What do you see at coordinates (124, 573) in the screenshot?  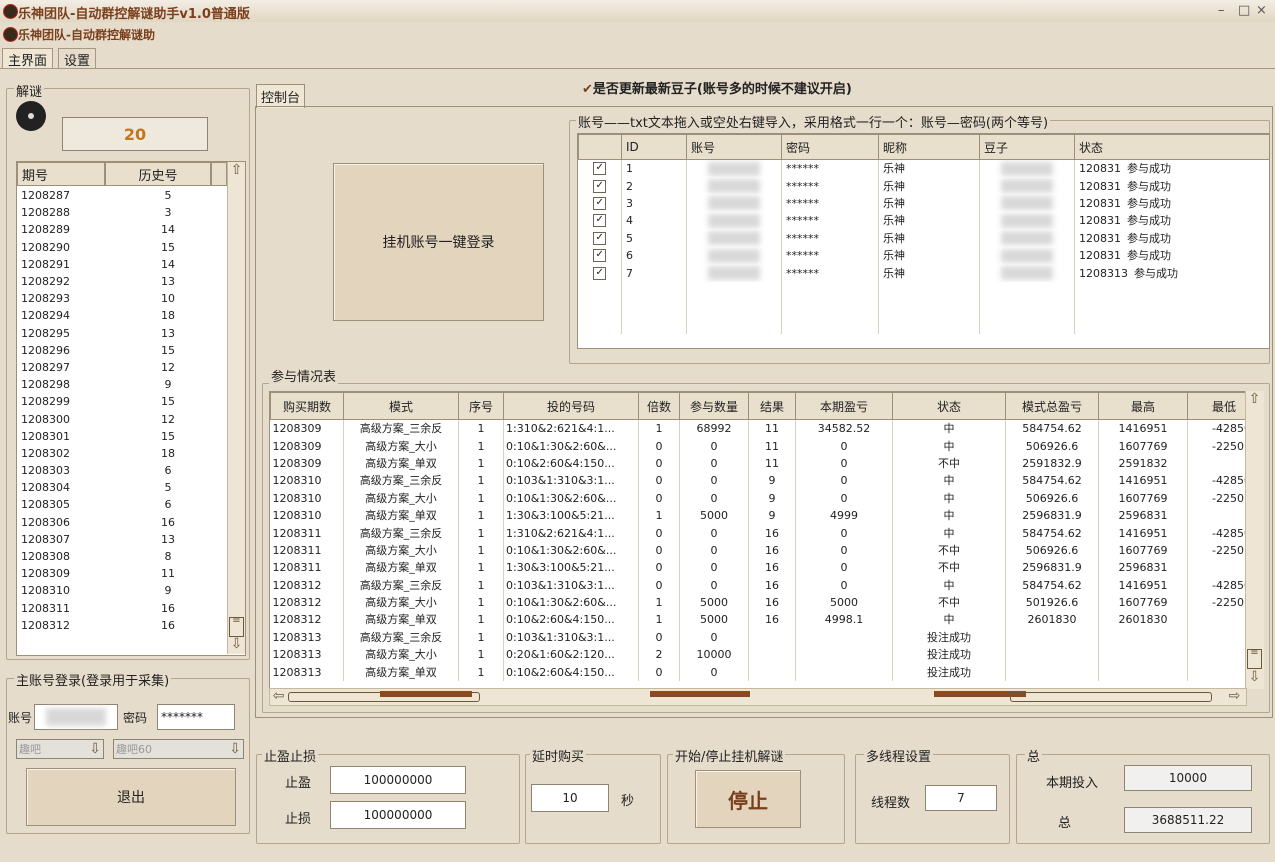 I see `table-row: 1208309 11` at bounding box center [124, 573].